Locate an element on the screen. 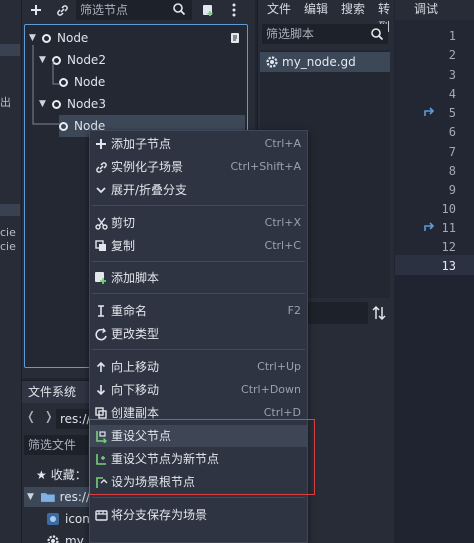  arrow-up-icon is located at coordinates (101, 367).